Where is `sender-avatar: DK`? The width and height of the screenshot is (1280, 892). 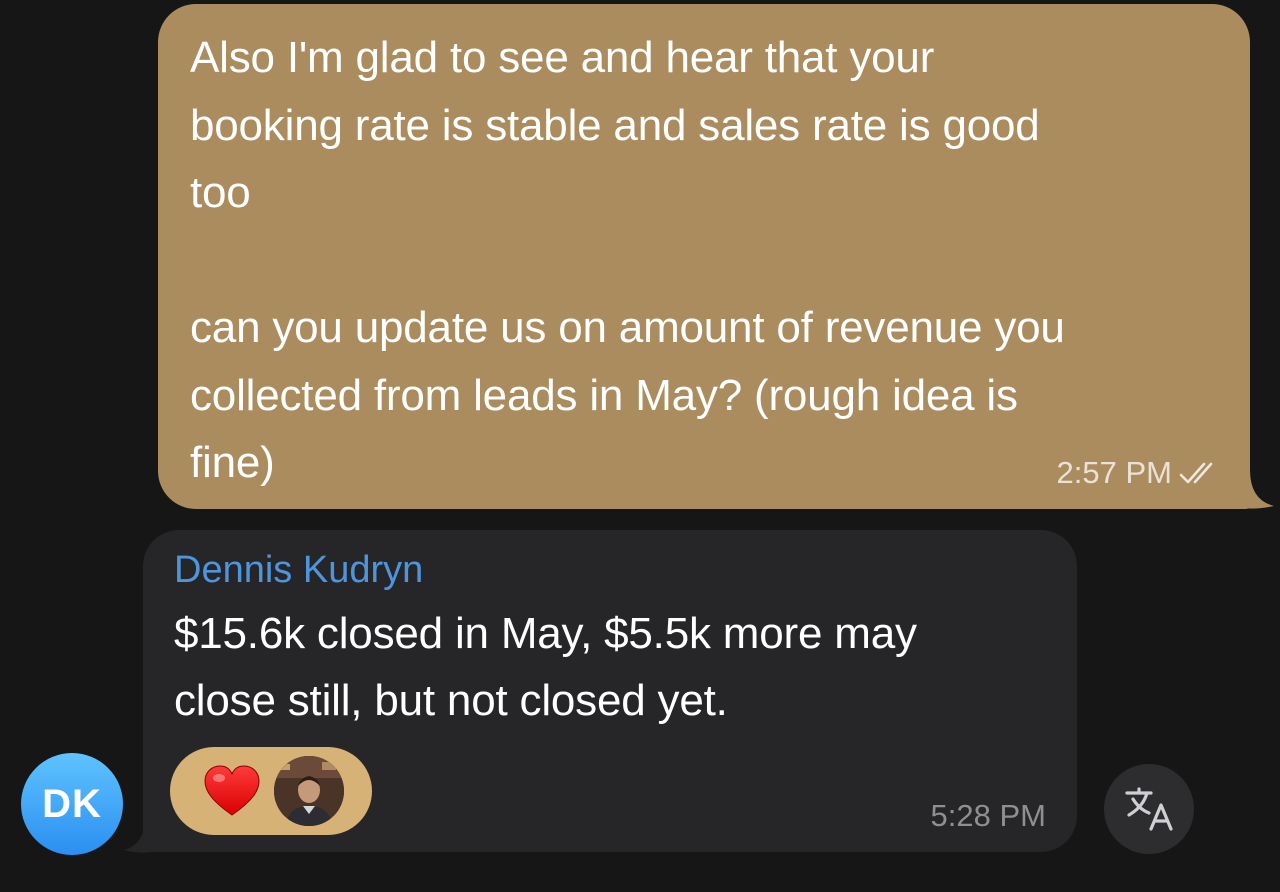
sender-avatar: DK is located at coordinates (72, 804).